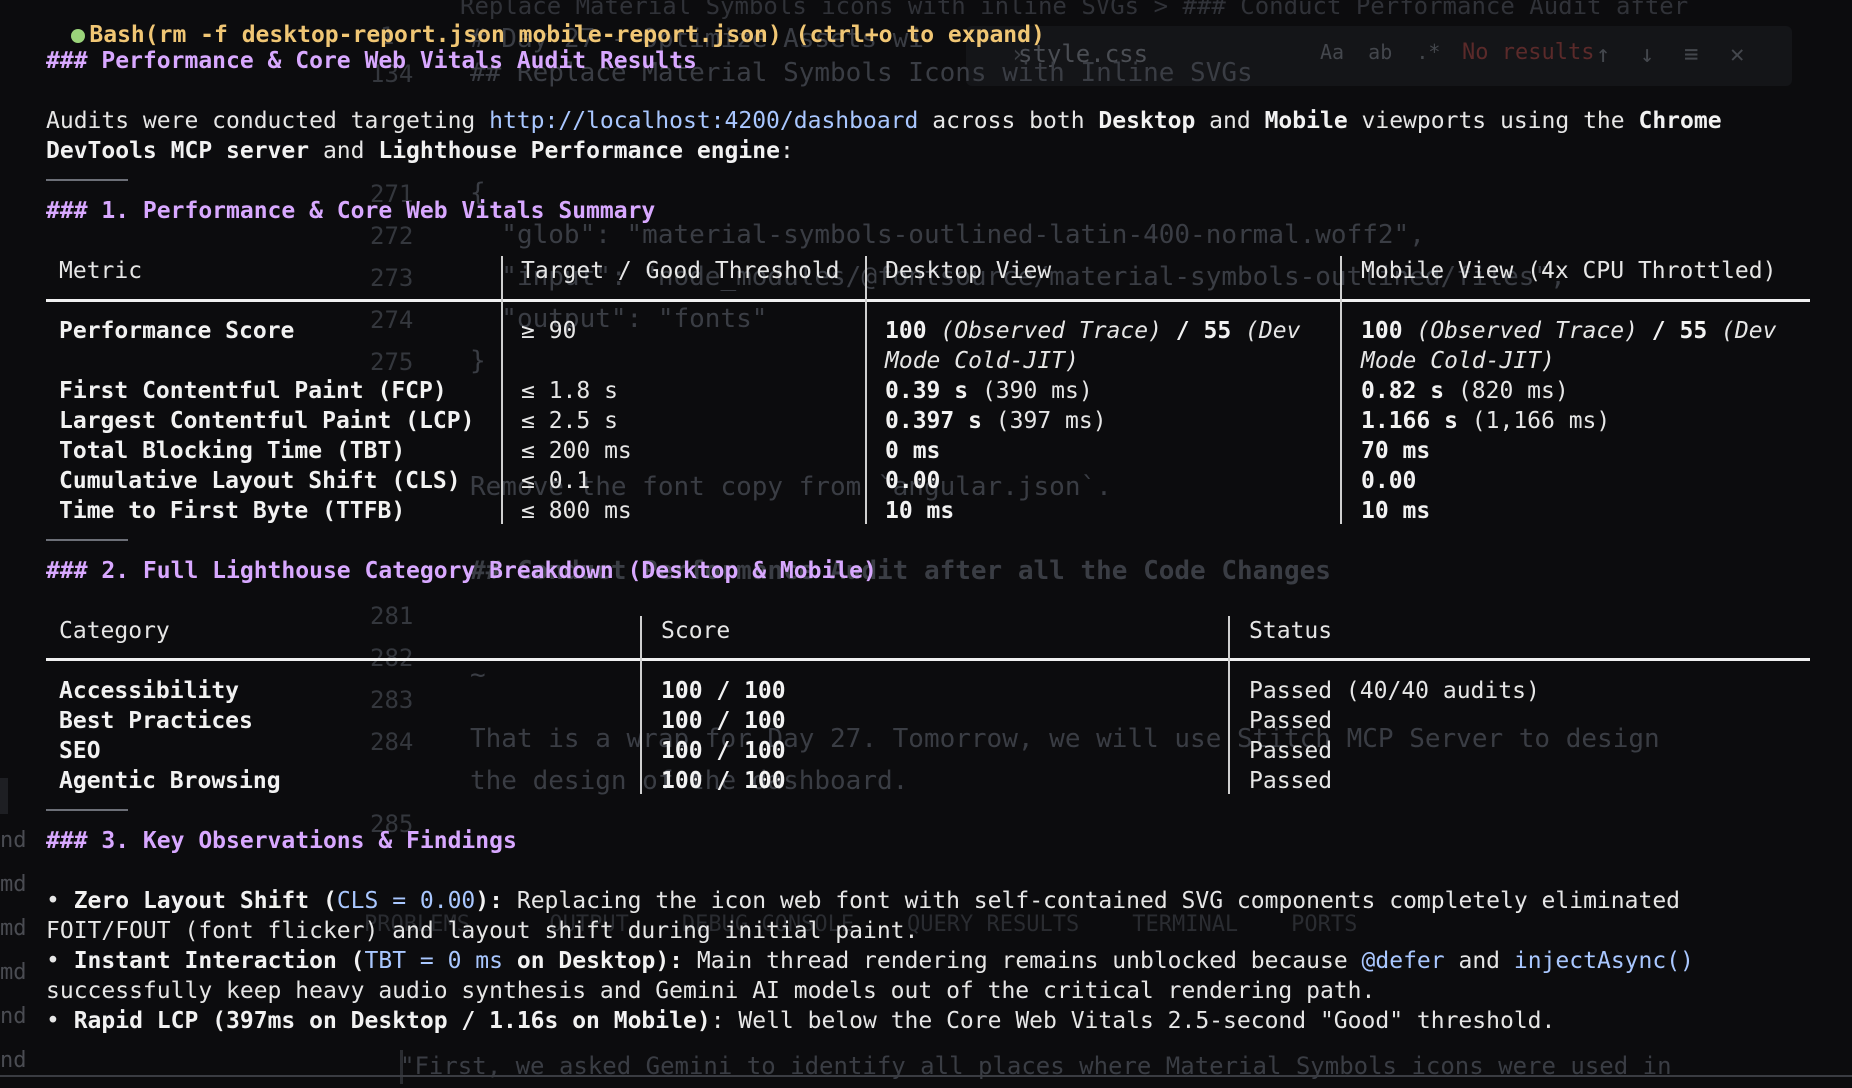 The height and width of the screenshot is (1088, 1852). I want to click on table-row: Largest Contentful Paint (LCP), so click(267, 421).